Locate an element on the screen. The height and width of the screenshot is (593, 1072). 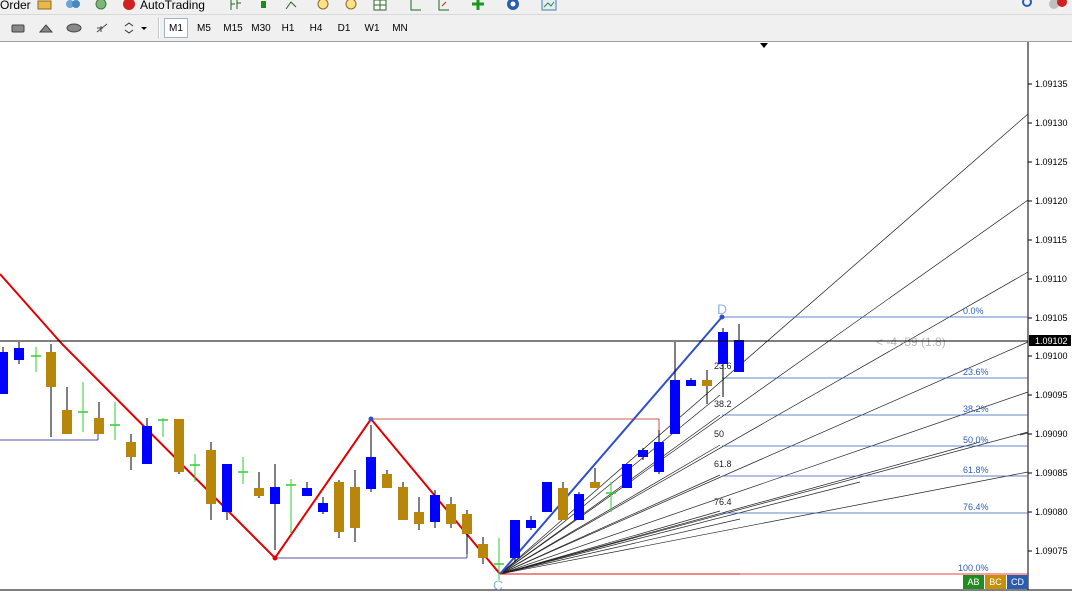
autotrading-button: AutoTrading is located at coordinates (162, 7).